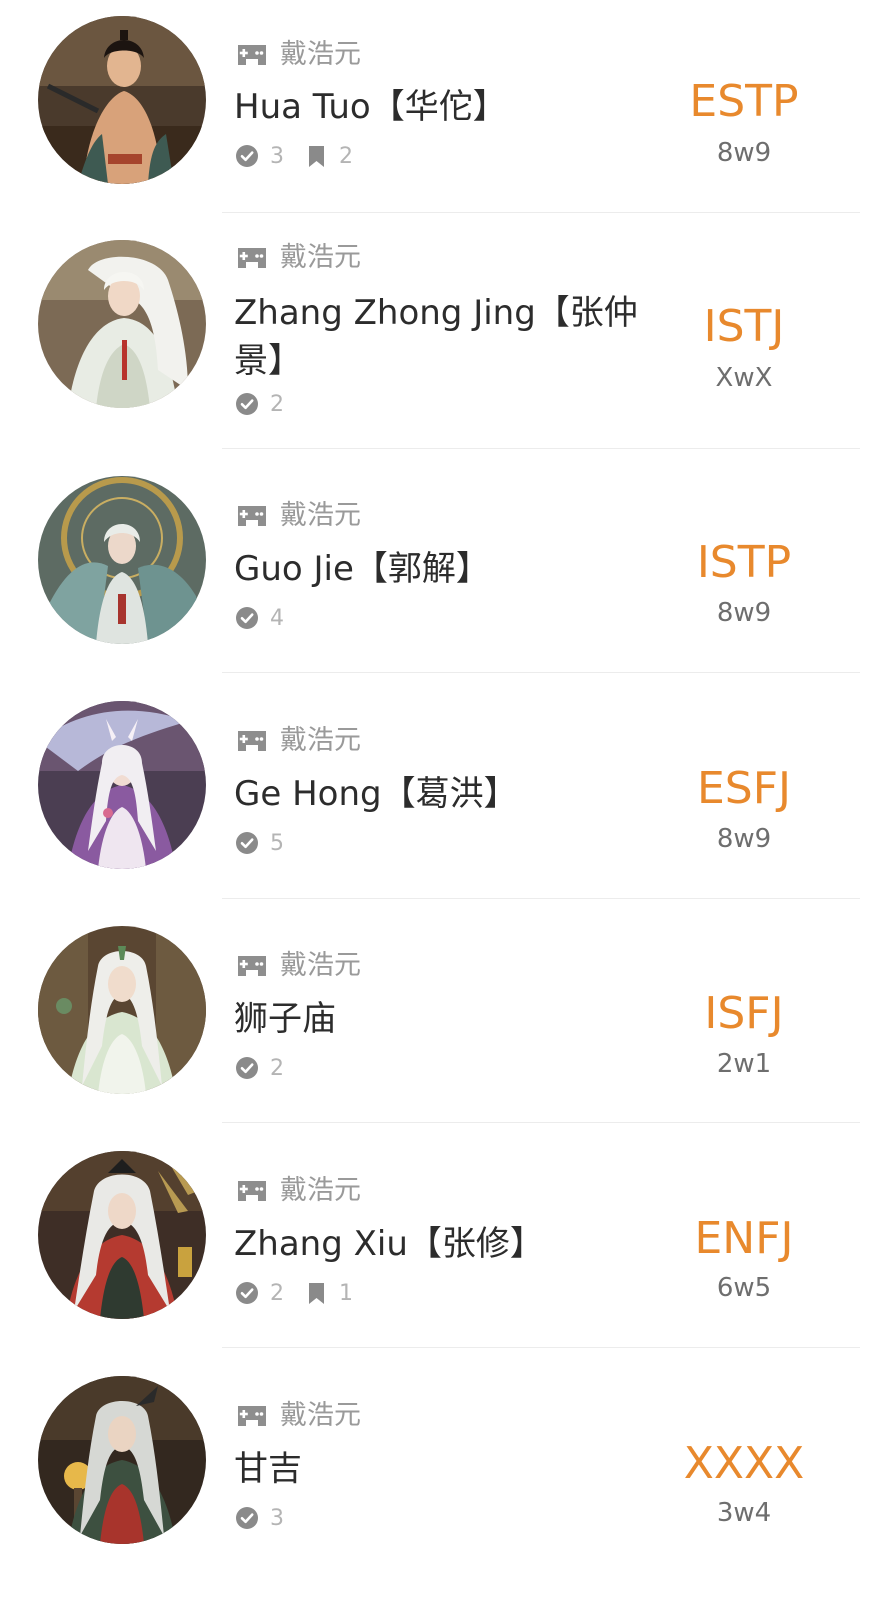 This screenshot has height=1600, width=887. What do you see at coordinates (744, 1513) in the screenshot?
I see `enneagram-type: 3w4` at bounding box center [744, 1513].